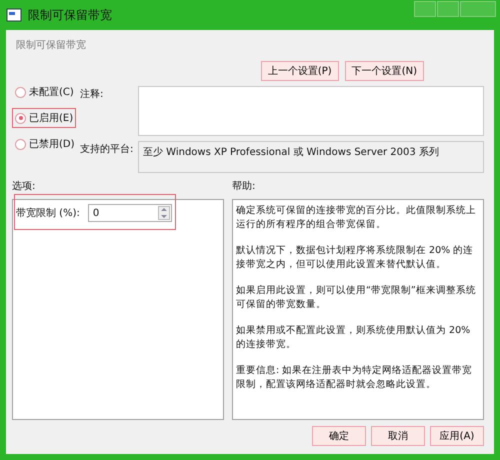 The height and width of the screenshot is (460, 500). Describe the element at coordinates (70, 15) in the screenshot. I see `window-title: 限制可保留带宽` at that location.